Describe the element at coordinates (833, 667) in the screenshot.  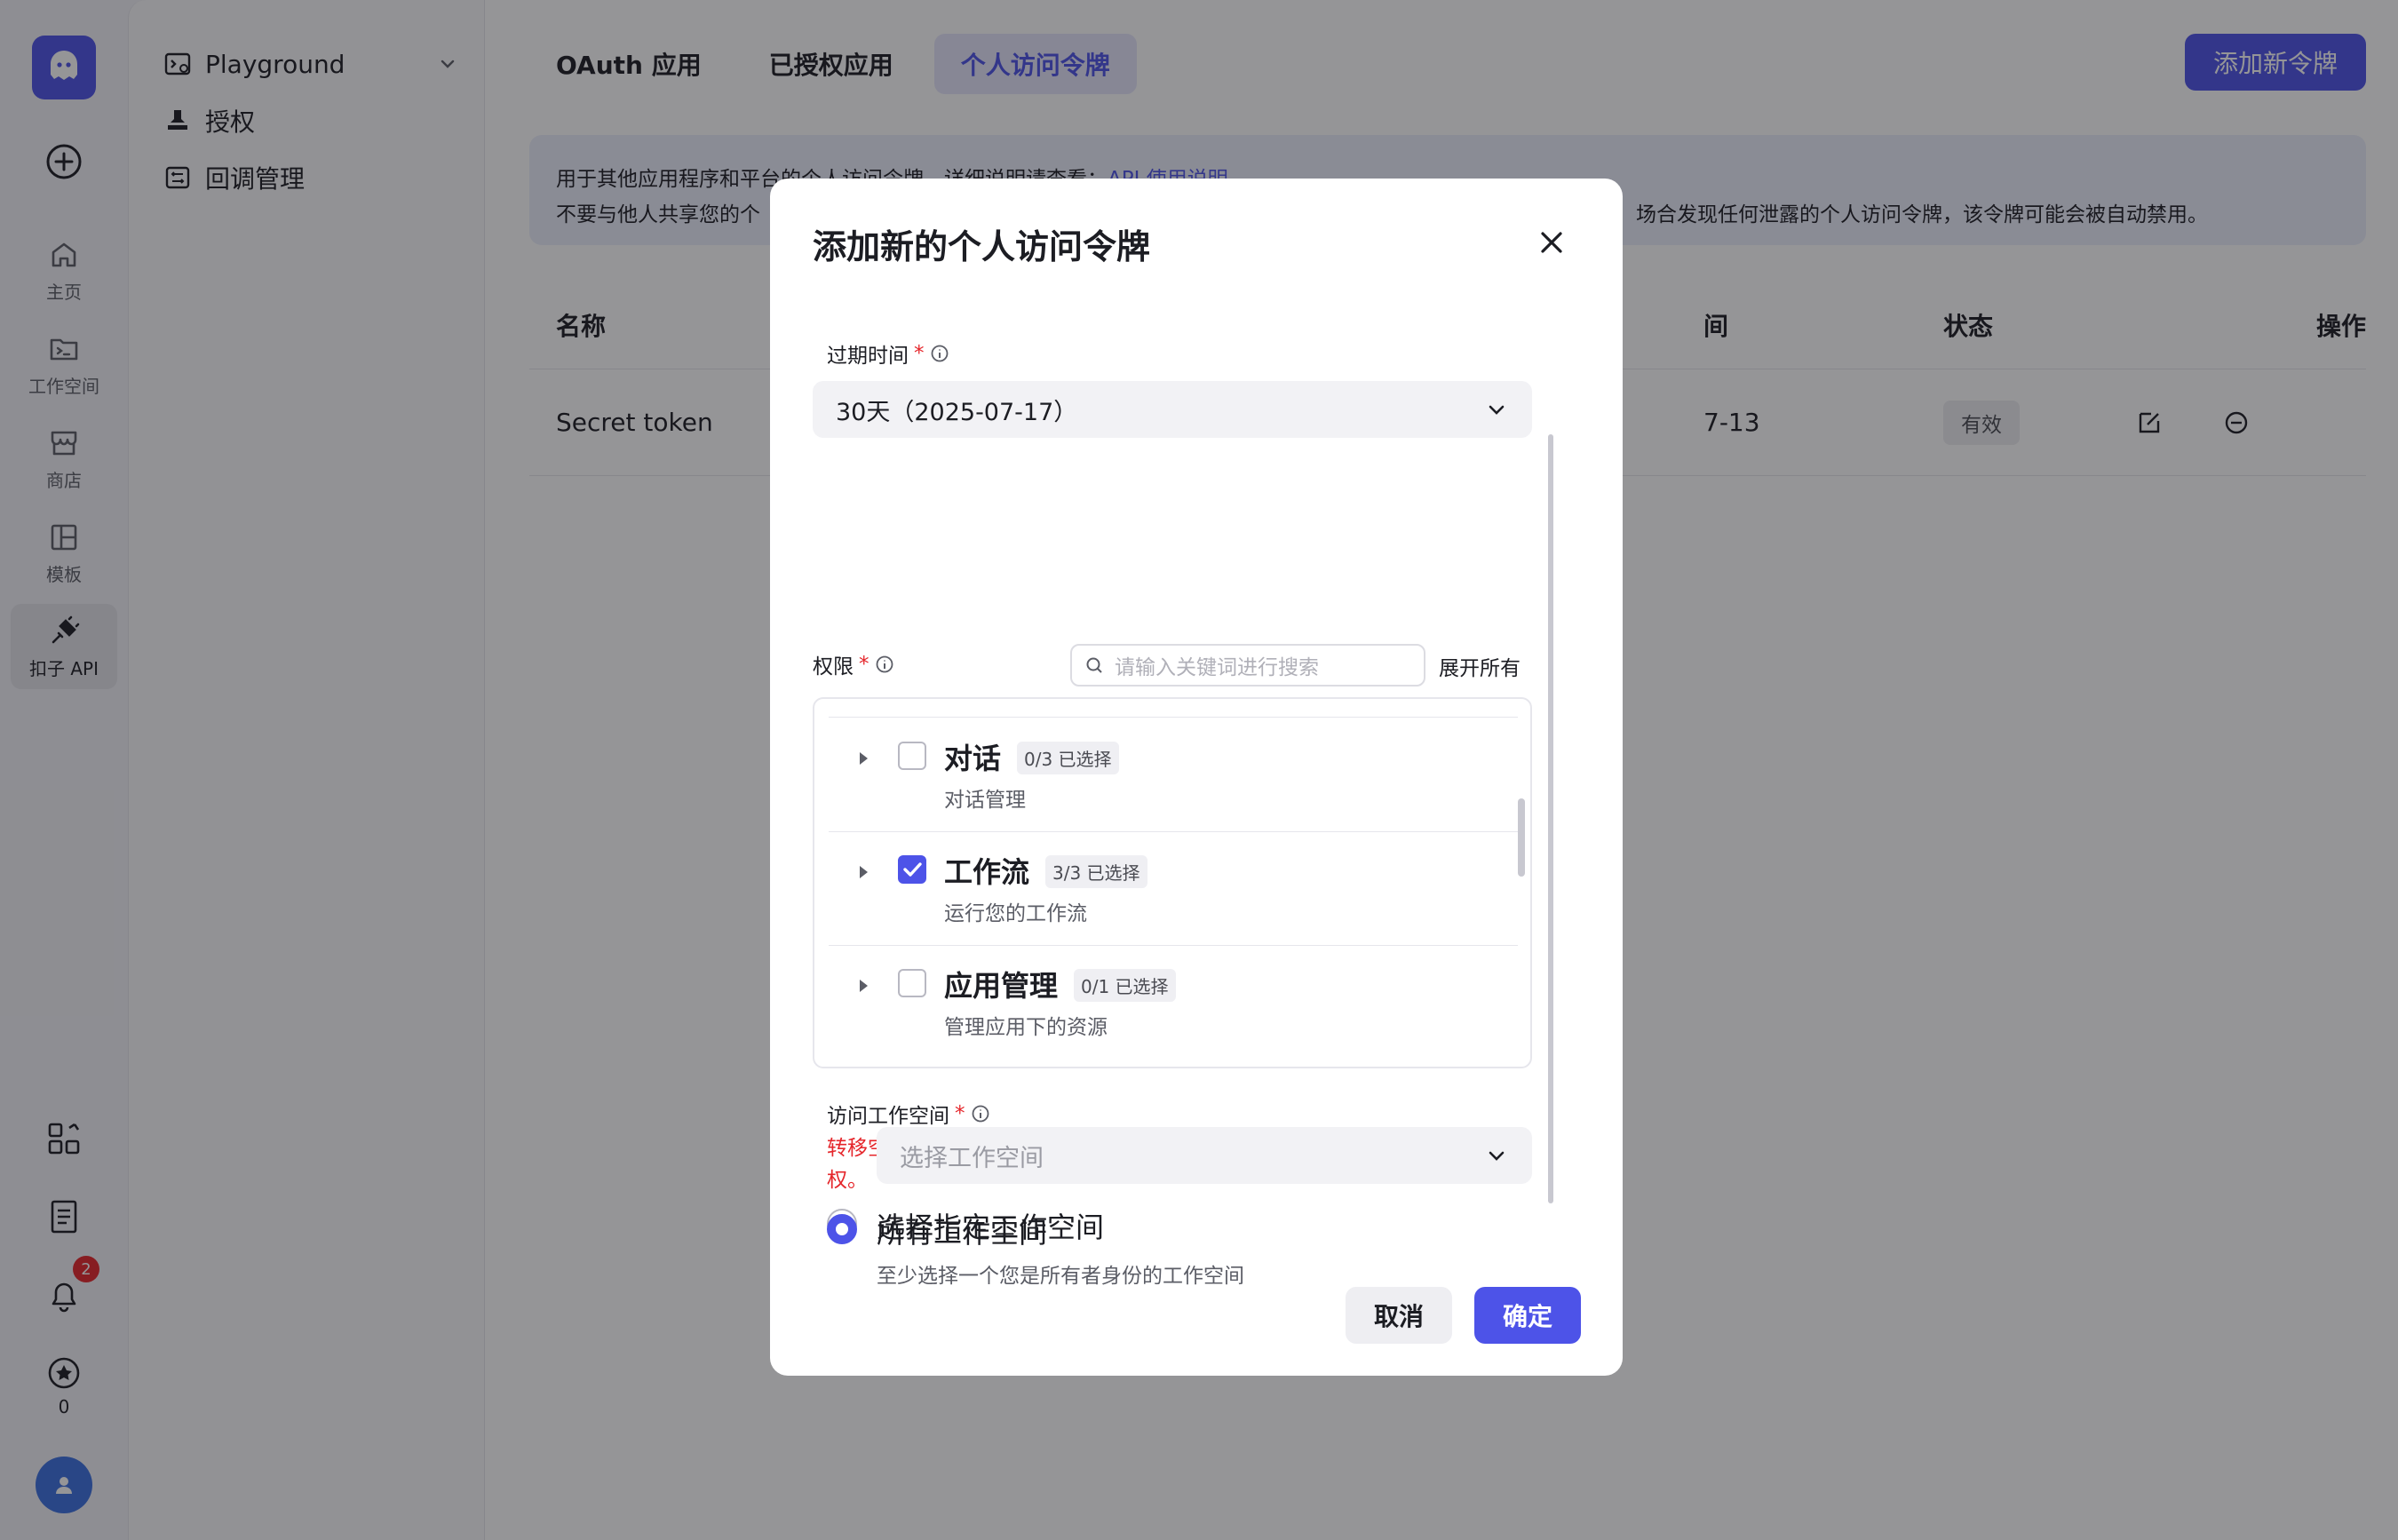
I see `permissions-label-text: 权限` at that location.